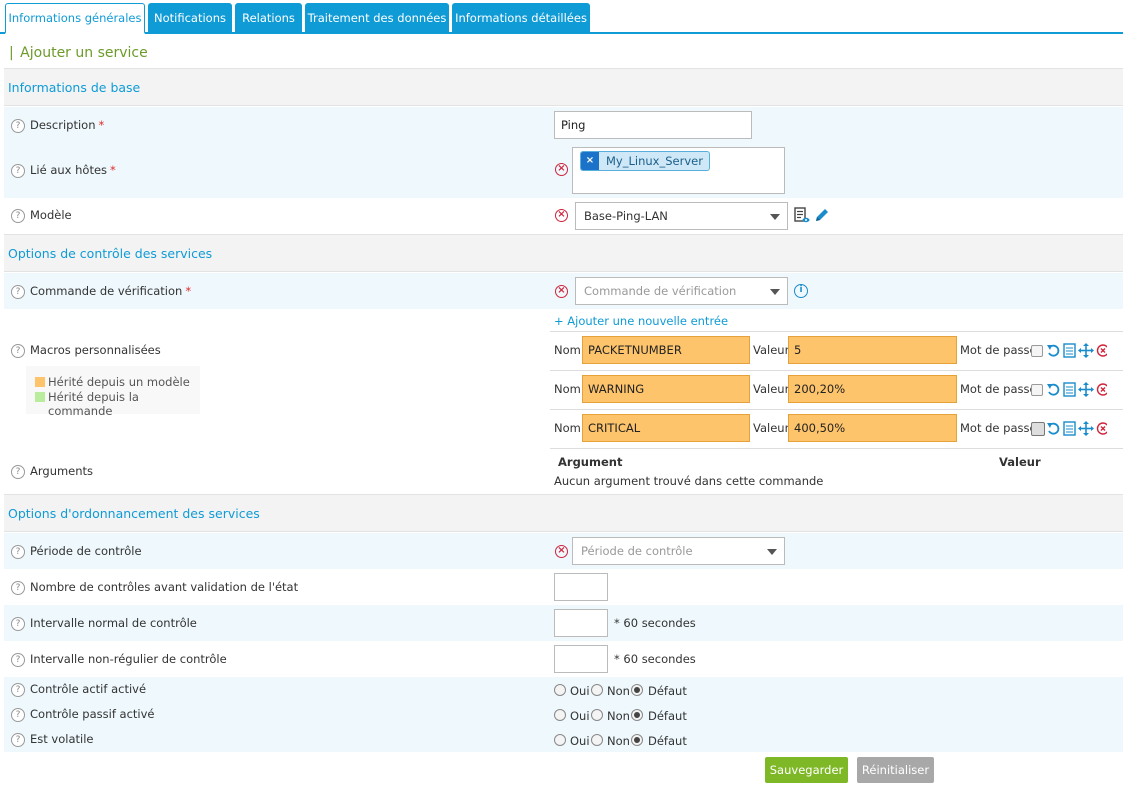  I want to click on macro-name-input: WARNING, so click(666, 389).